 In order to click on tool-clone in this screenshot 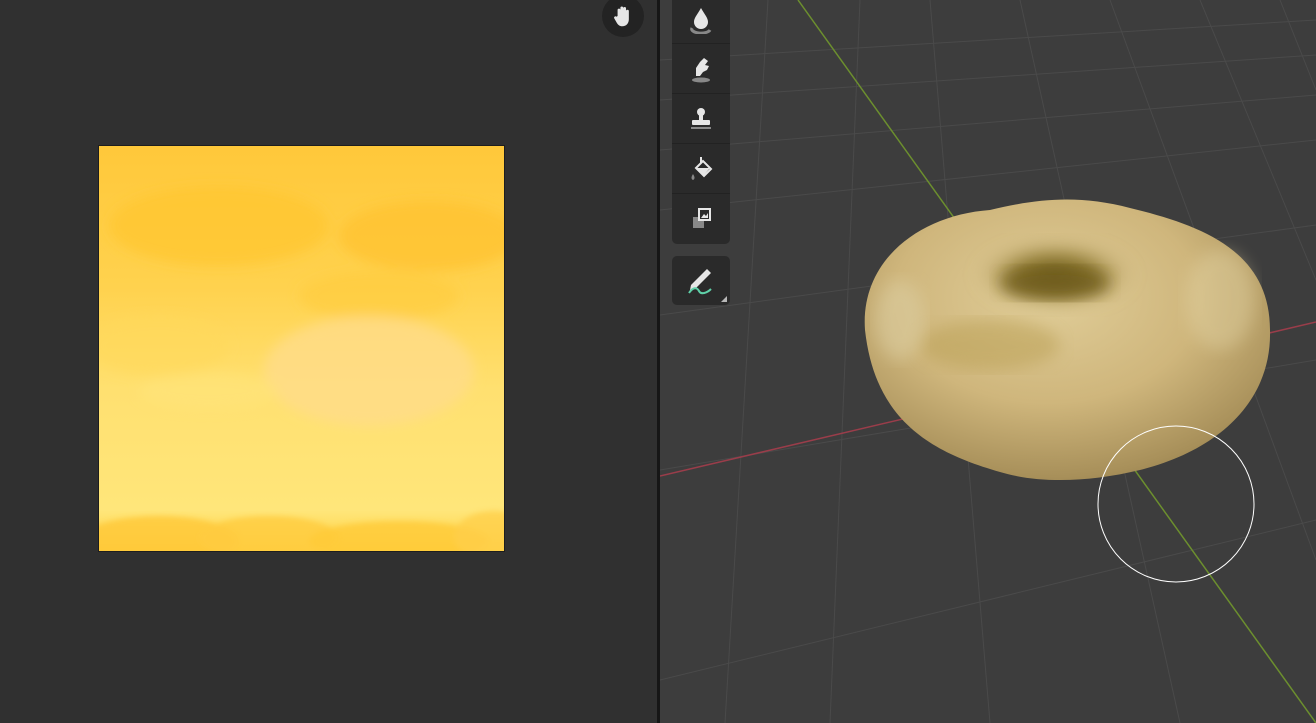, I will do `click(701, 119)`.